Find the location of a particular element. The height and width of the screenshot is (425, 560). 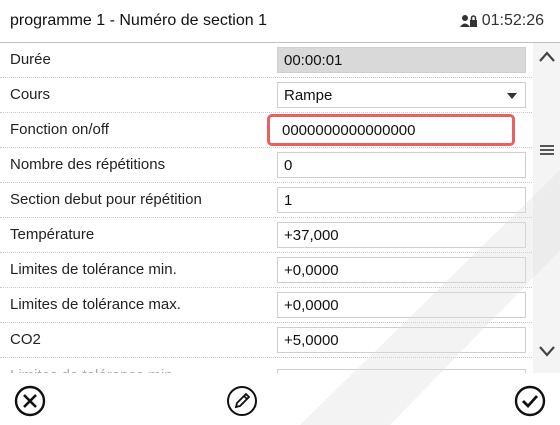

list-item-tol-min: Limites de tolérance min. +0,0000 is located at coordinates (266, 270).